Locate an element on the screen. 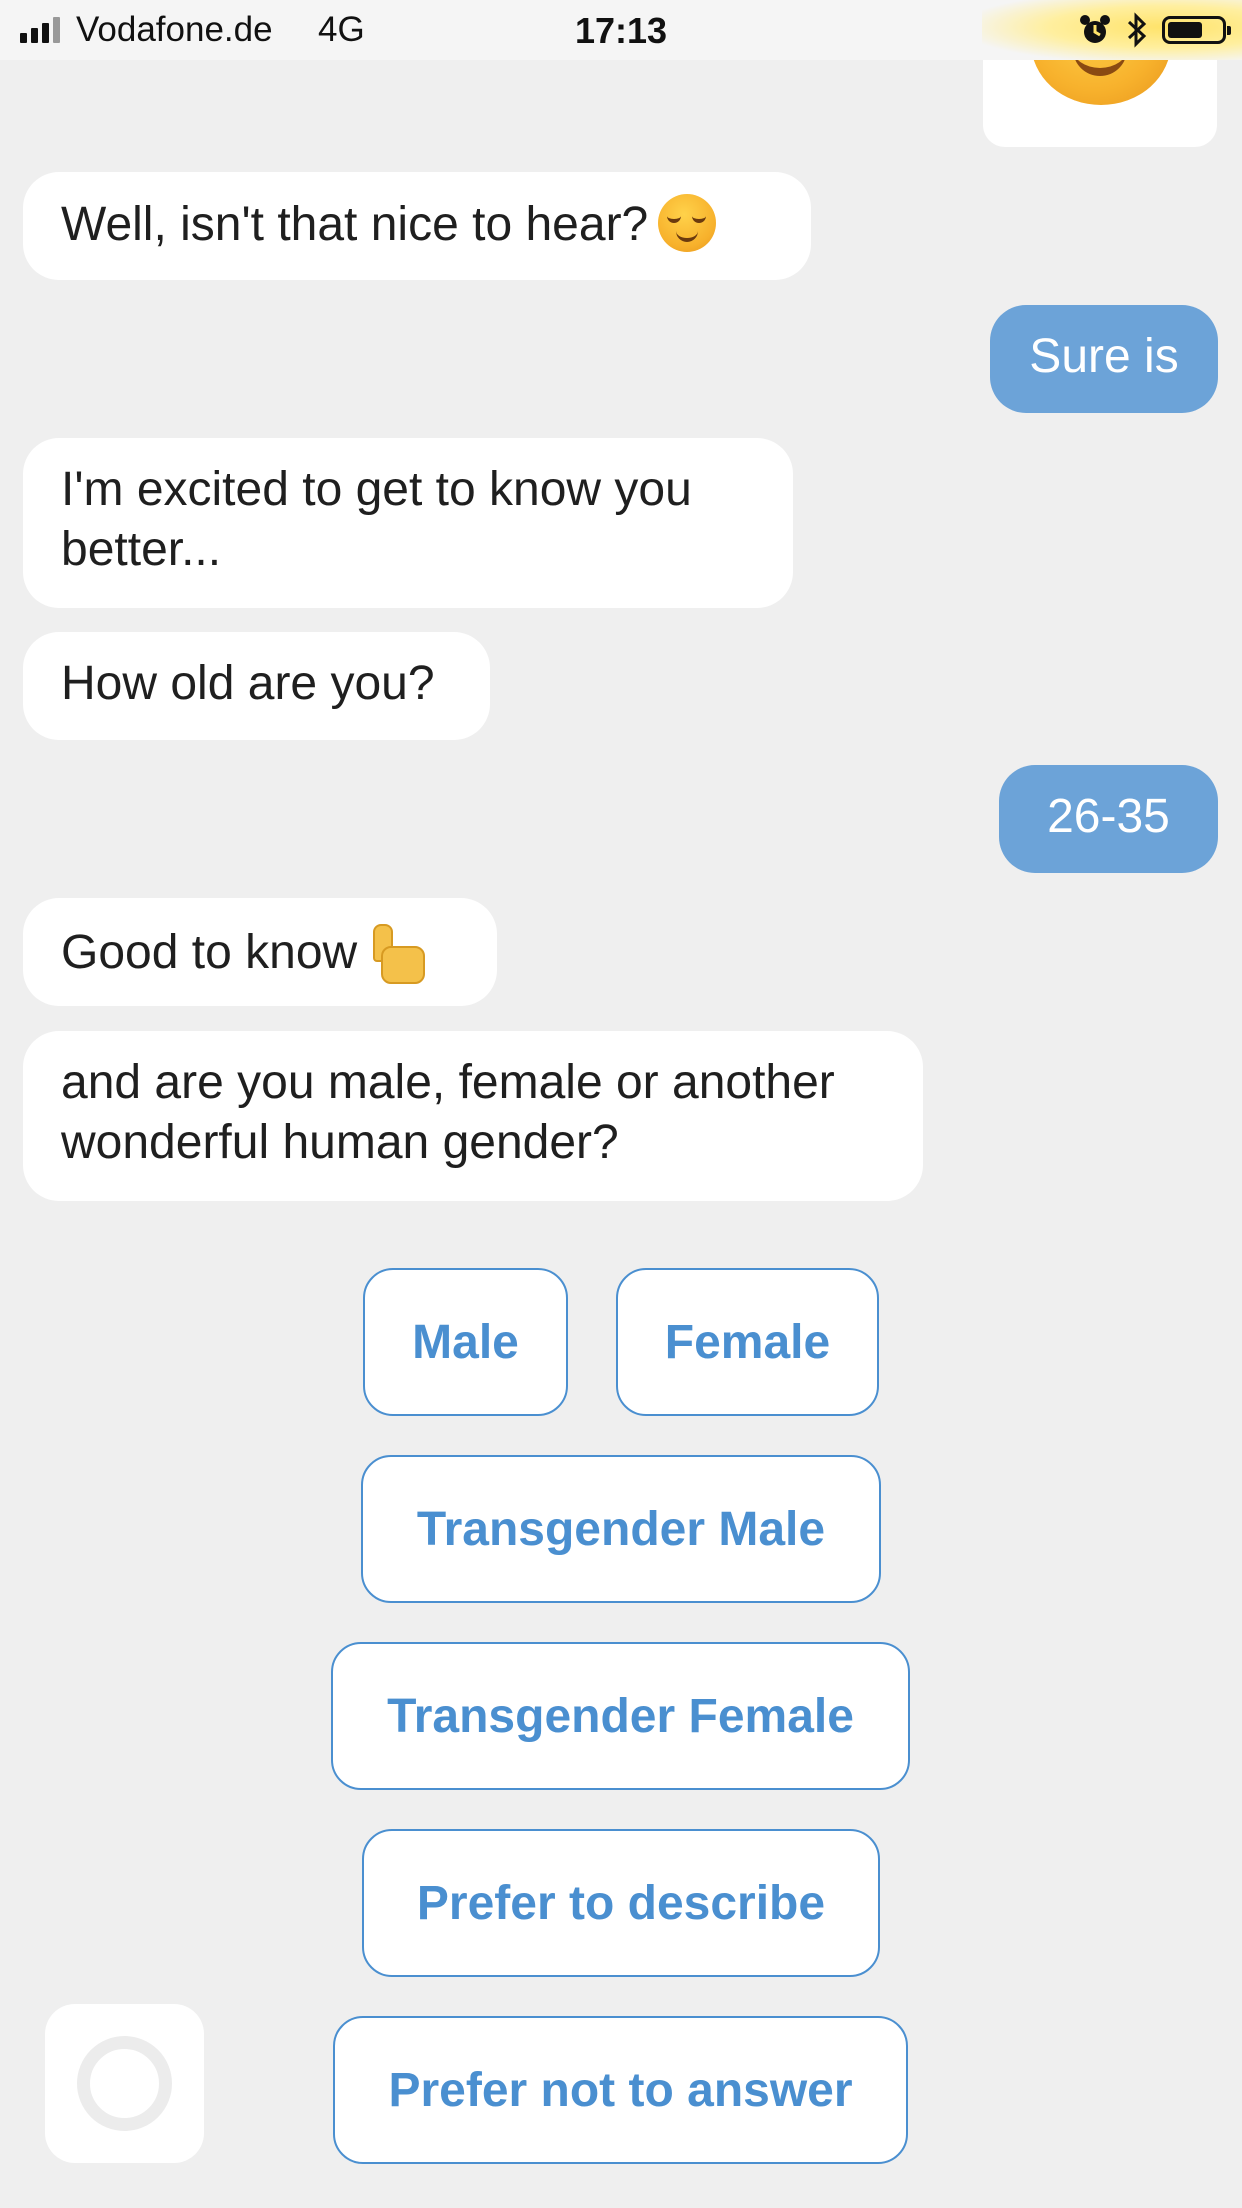 This screenshot has height=2208, width=1242. status-bar: Vodafone.de 4G 17:13 is located at coordinates (621, 30).